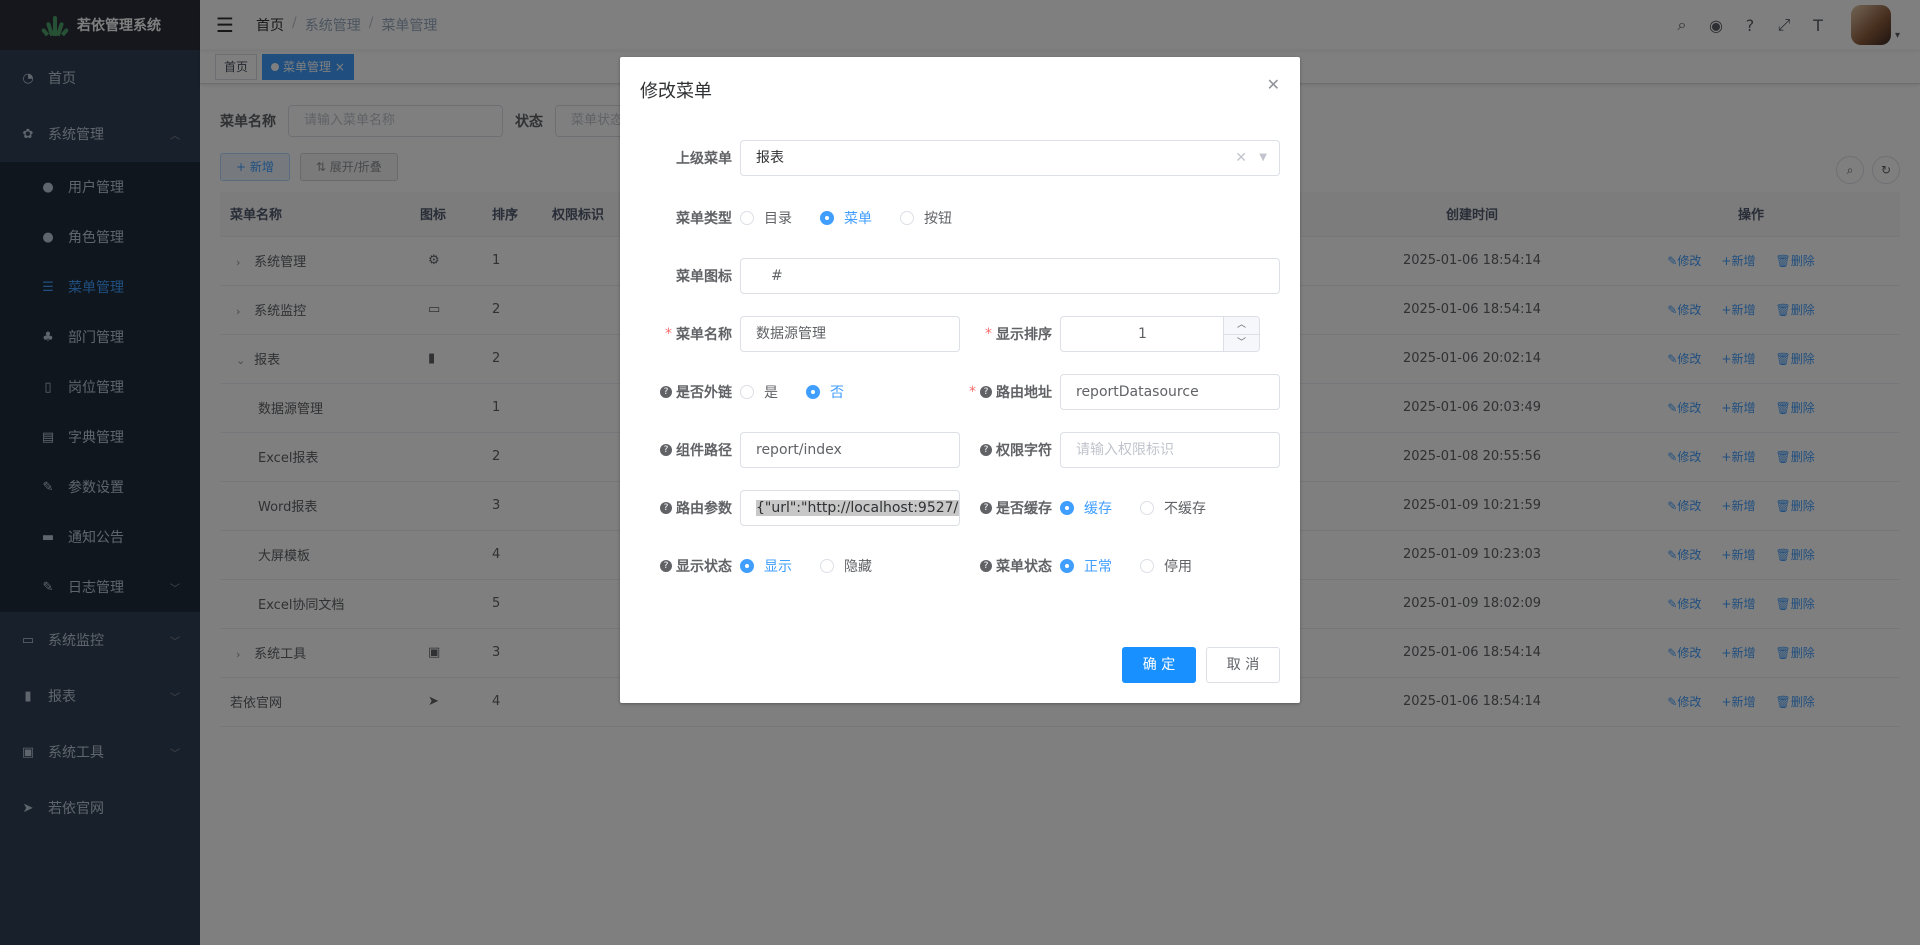 The height and width of the screenshot is (945, 1920). Describe the element at coordinates (938, 219) in the screenshot. I see `radio-label: 按钮` at that location.